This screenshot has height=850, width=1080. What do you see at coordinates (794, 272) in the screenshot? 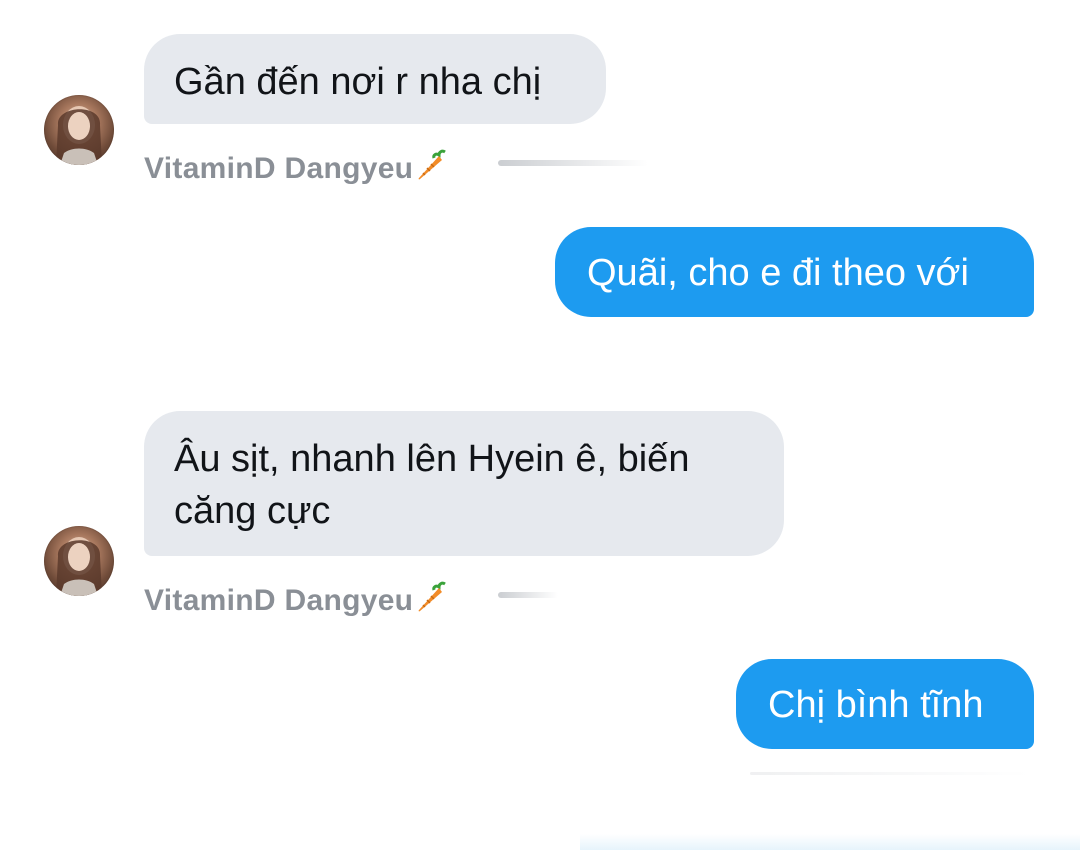
I see `message-bubble-outgoing: Quãi, cho e đi theo với` at bounding box center [794, 272].